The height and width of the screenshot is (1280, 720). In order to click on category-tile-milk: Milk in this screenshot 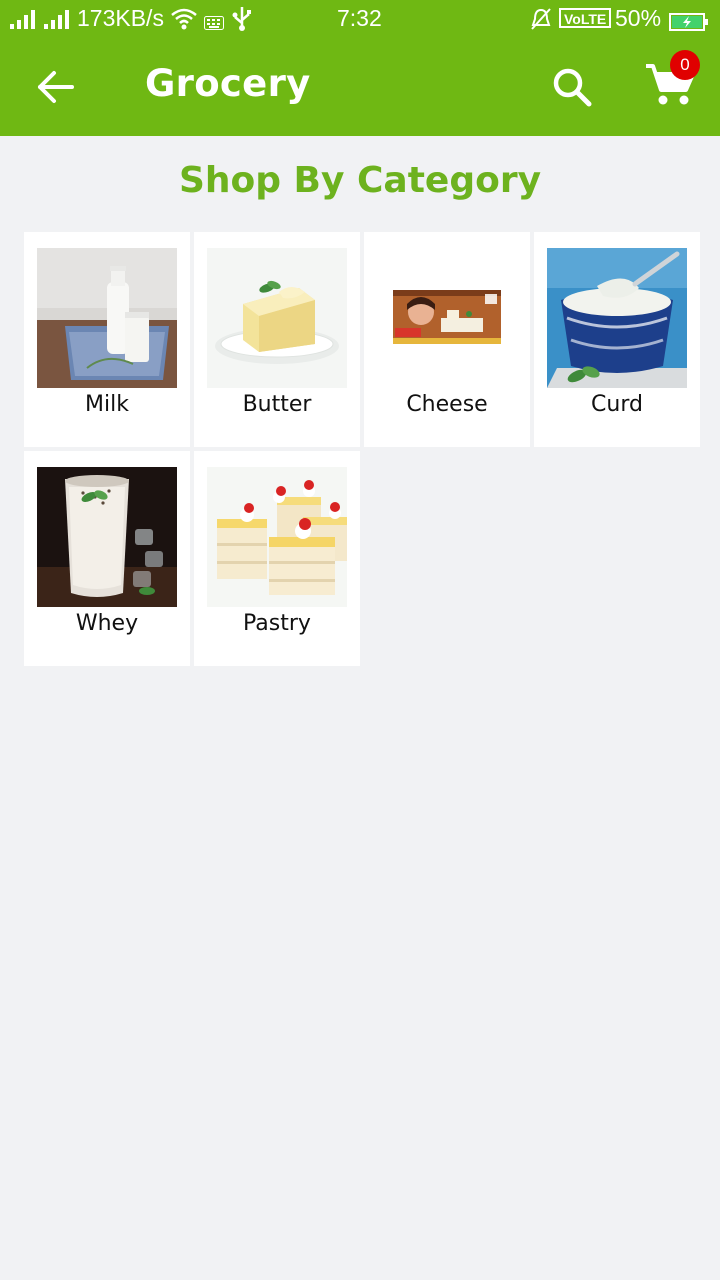, I will do `click(107, 339)`.